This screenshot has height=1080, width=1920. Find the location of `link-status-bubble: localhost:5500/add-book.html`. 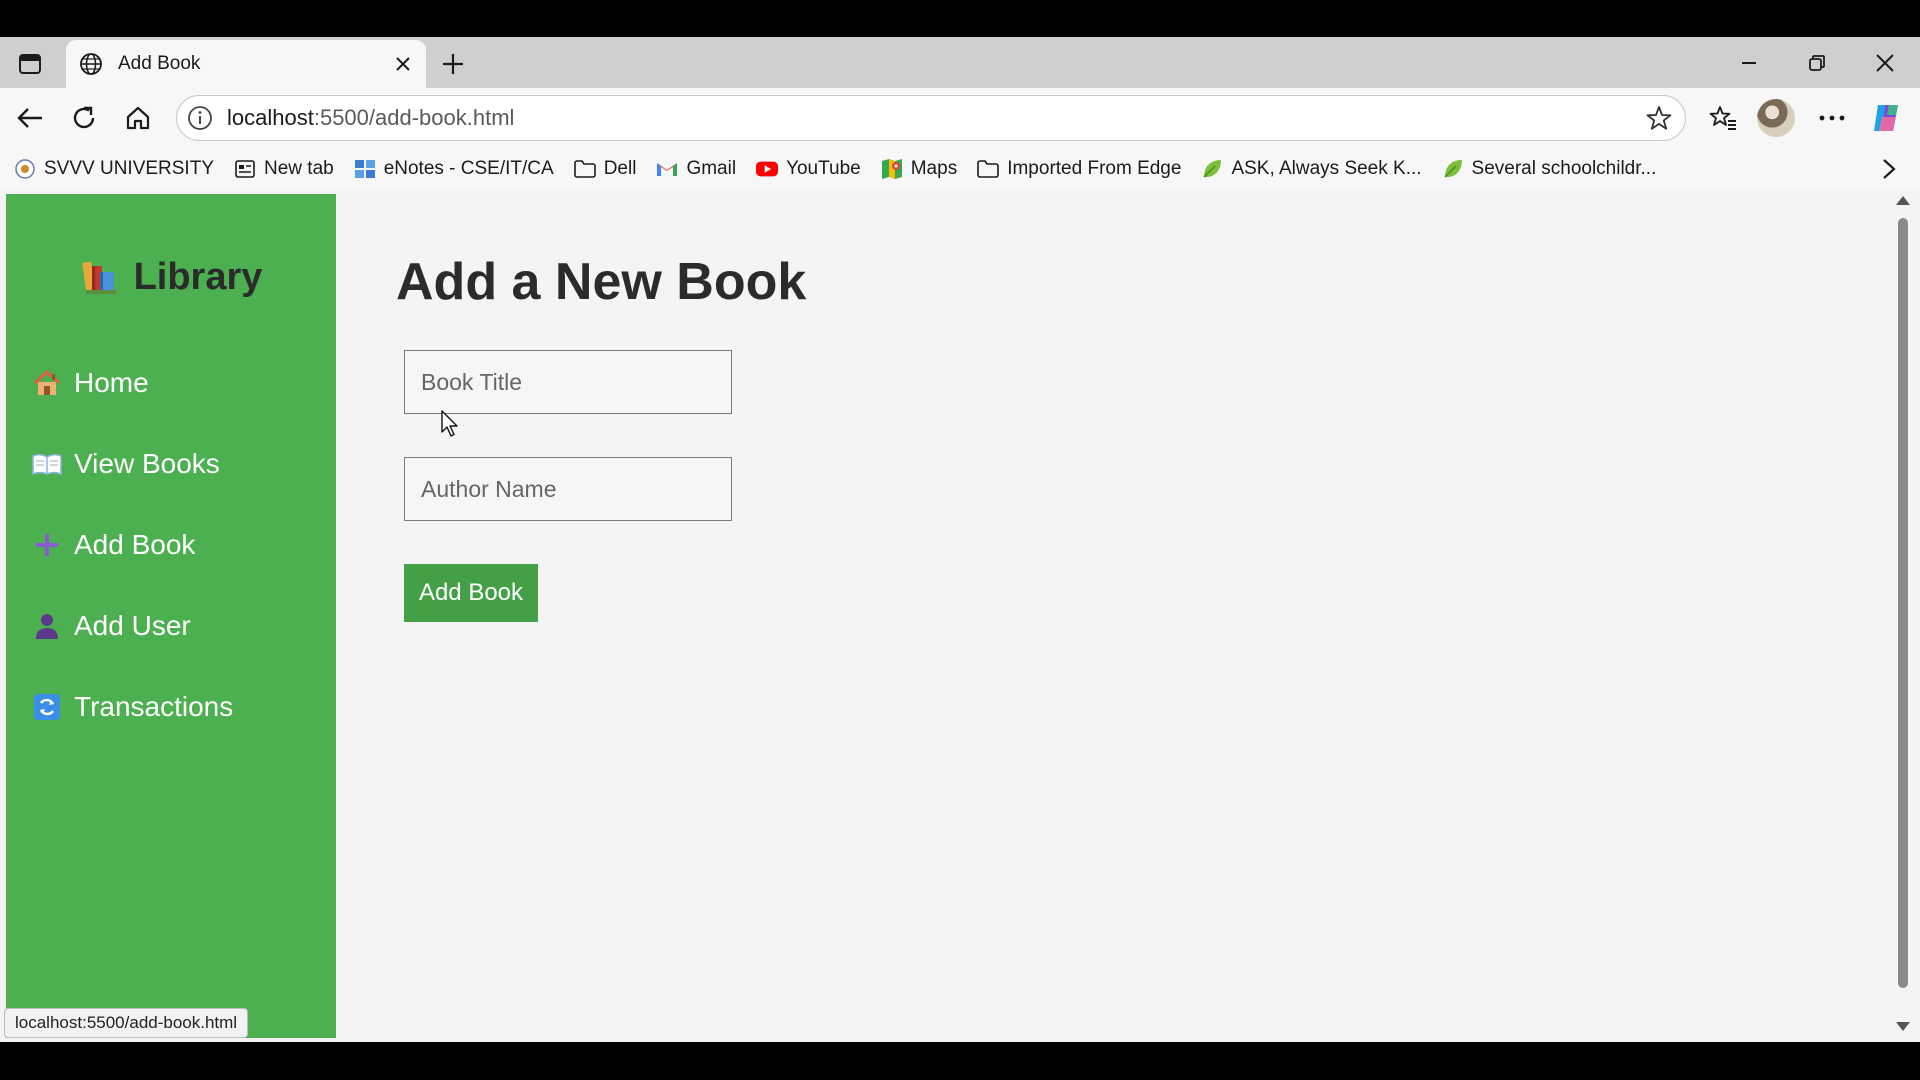

link-status-bubble: localhost:5500/add-book.html is located at coordinates (126, 1023).